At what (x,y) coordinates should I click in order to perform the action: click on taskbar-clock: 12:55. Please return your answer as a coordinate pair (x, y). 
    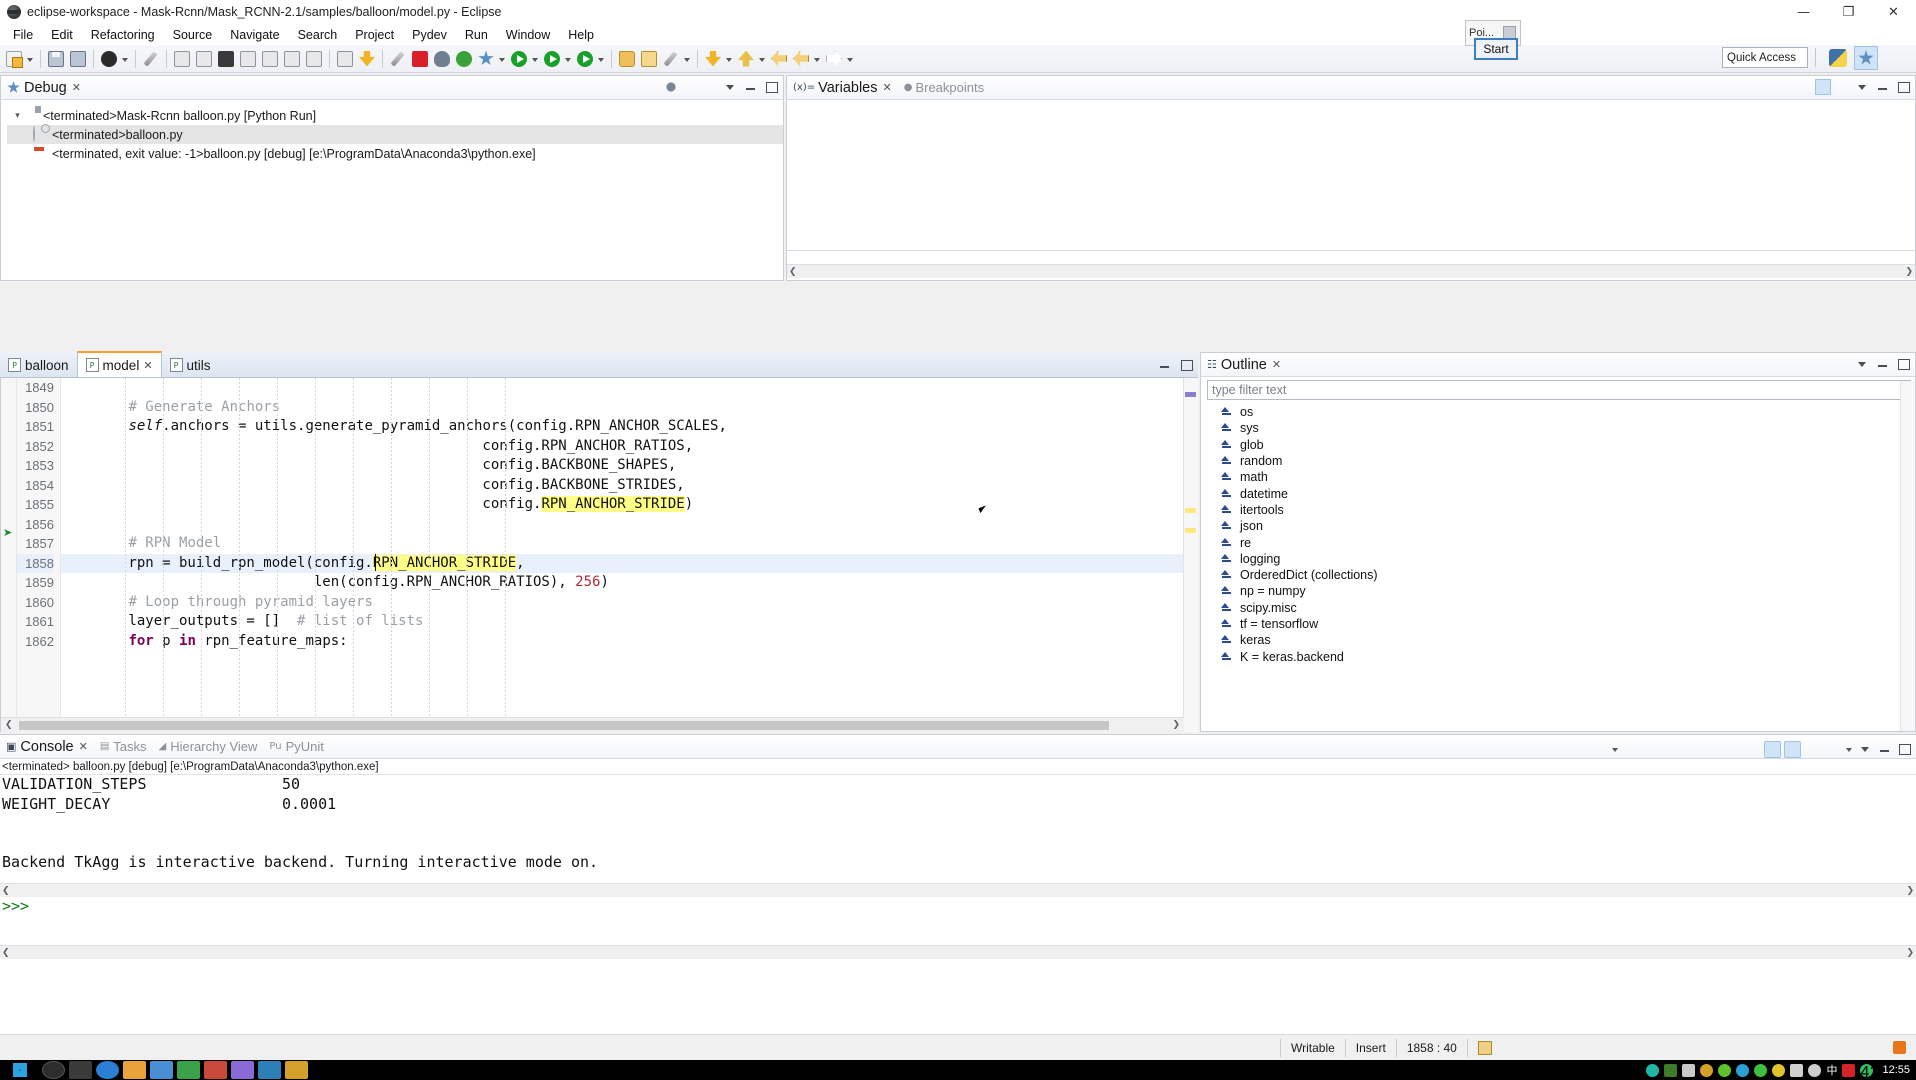
    Looking at the image, I should click on (1896, 1070).